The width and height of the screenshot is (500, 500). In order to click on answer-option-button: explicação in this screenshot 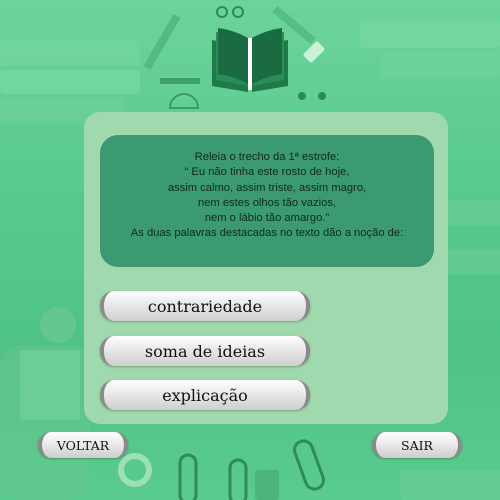, I will do `click(205, 395)`.